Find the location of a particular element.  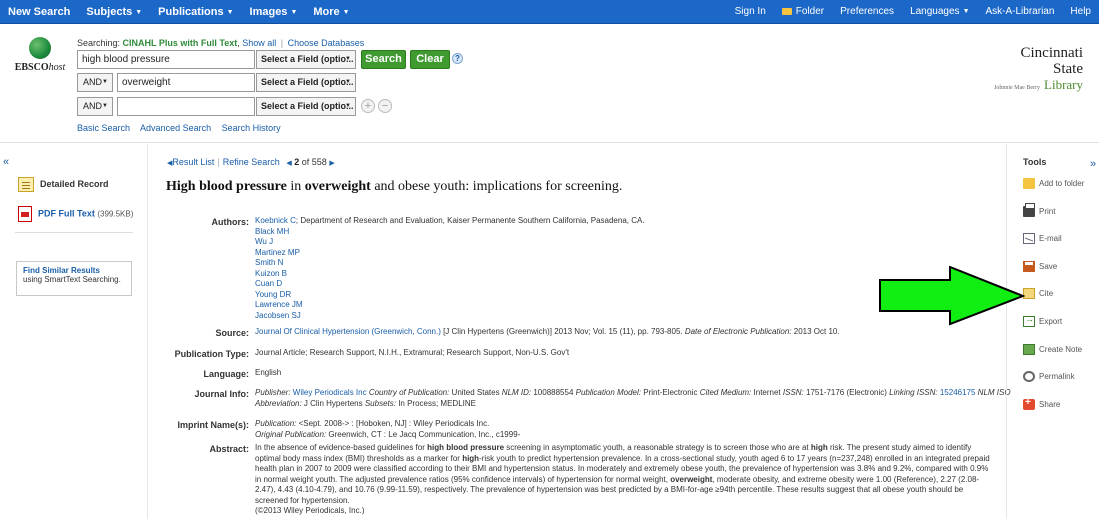

author-link: Jacobsen SJ is located at coordinates (278, 315).